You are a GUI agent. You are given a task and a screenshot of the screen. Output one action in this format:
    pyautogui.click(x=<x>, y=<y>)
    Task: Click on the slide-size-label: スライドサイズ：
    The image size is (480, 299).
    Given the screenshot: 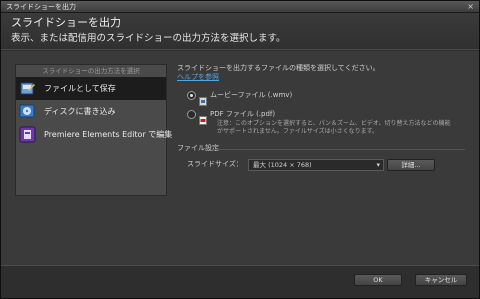 What is the action you would take?
    pyautogui.click(x=215, y=164)
    